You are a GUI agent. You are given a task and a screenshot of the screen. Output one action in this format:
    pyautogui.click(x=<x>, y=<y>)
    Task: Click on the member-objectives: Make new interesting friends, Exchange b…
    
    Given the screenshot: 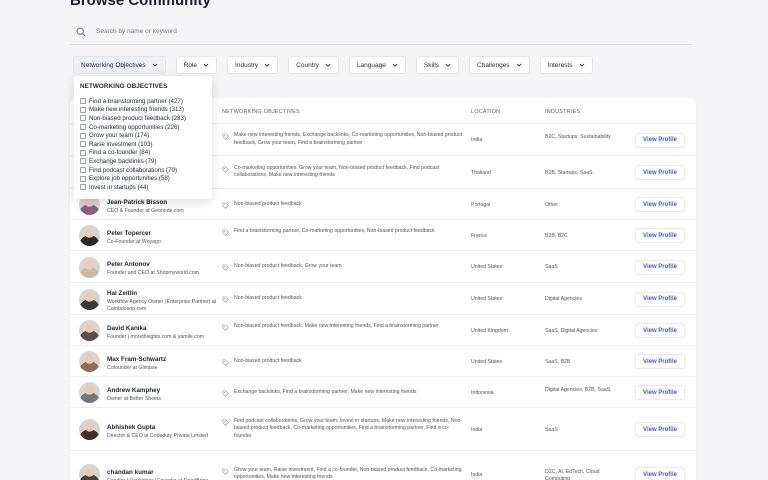 What is the action you would take?
    pyautogui.click(x=348, y=139)
    